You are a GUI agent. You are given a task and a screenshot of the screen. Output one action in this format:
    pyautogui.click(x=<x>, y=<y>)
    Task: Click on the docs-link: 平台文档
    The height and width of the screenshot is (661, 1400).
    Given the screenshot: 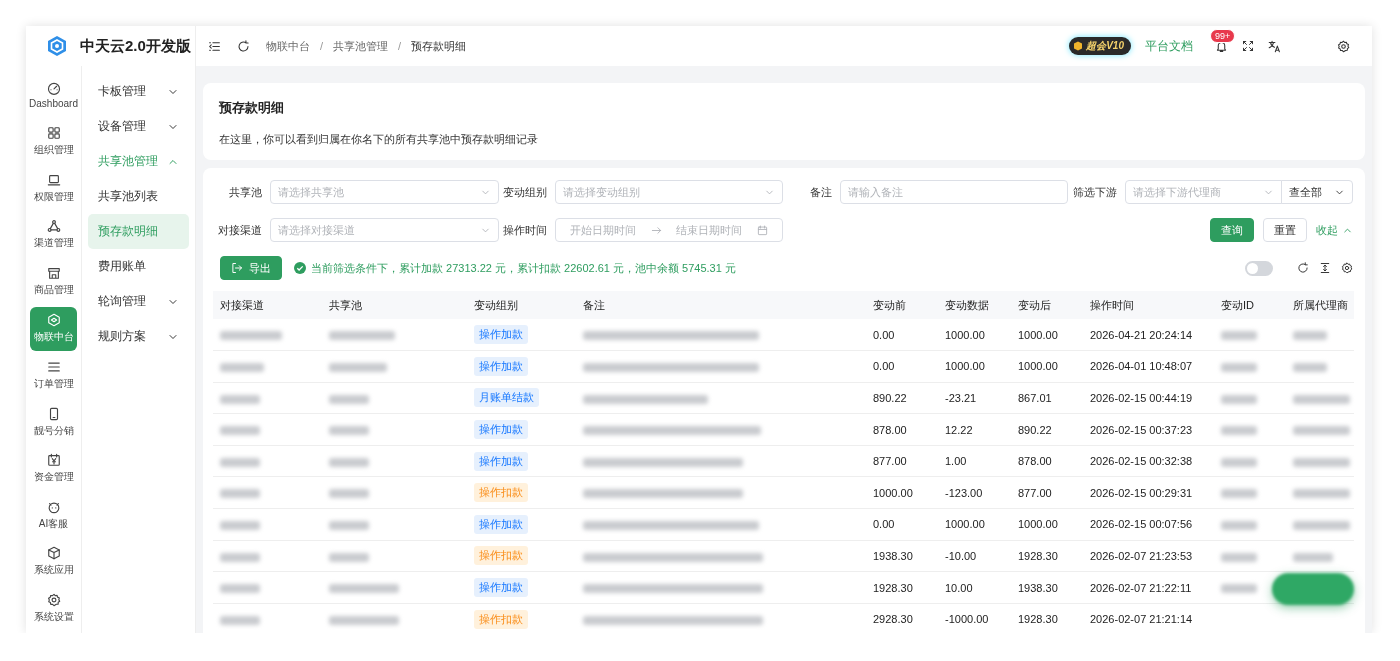 What is the action you would take?
    pyautogui.click(x=1169, y=46)
    